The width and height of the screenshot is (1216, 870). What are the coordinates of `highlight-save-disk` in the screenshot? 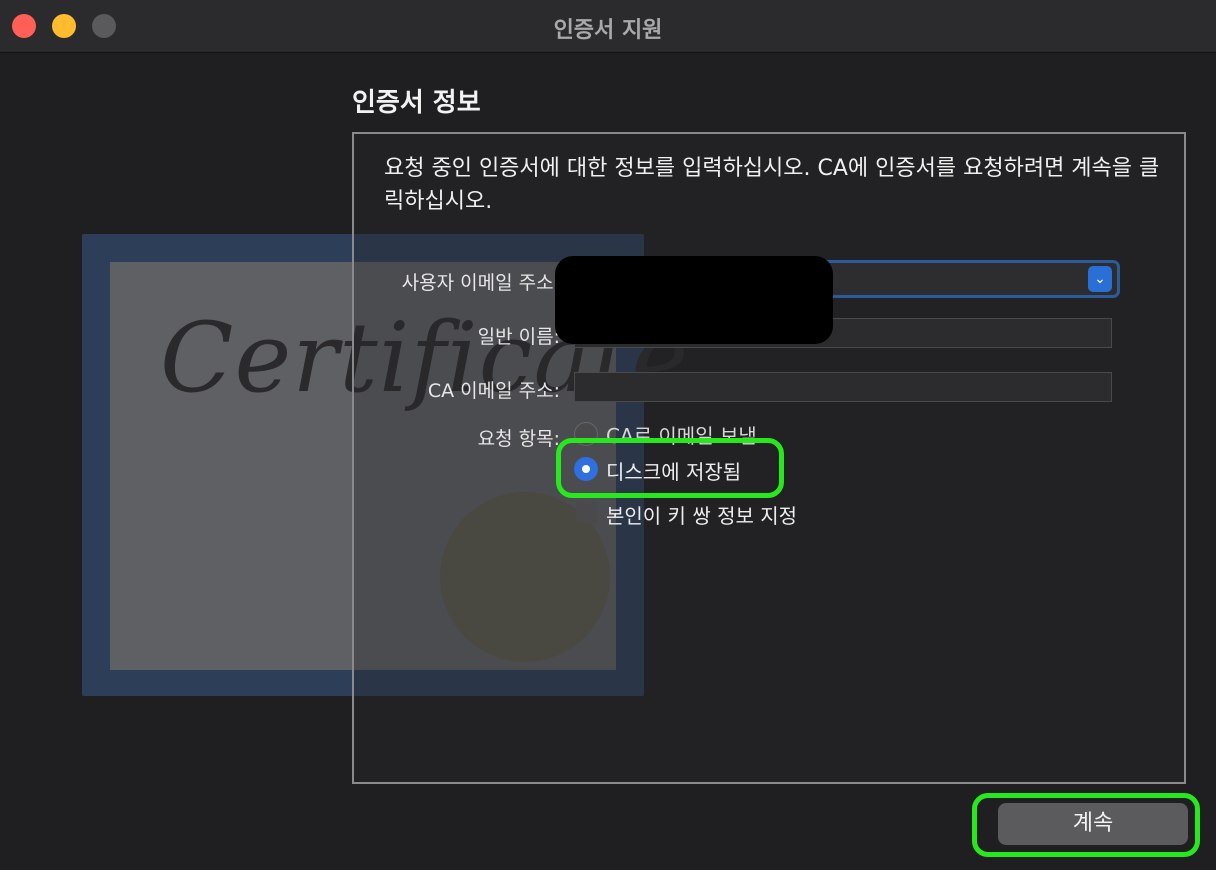 It's located at (670, 468).